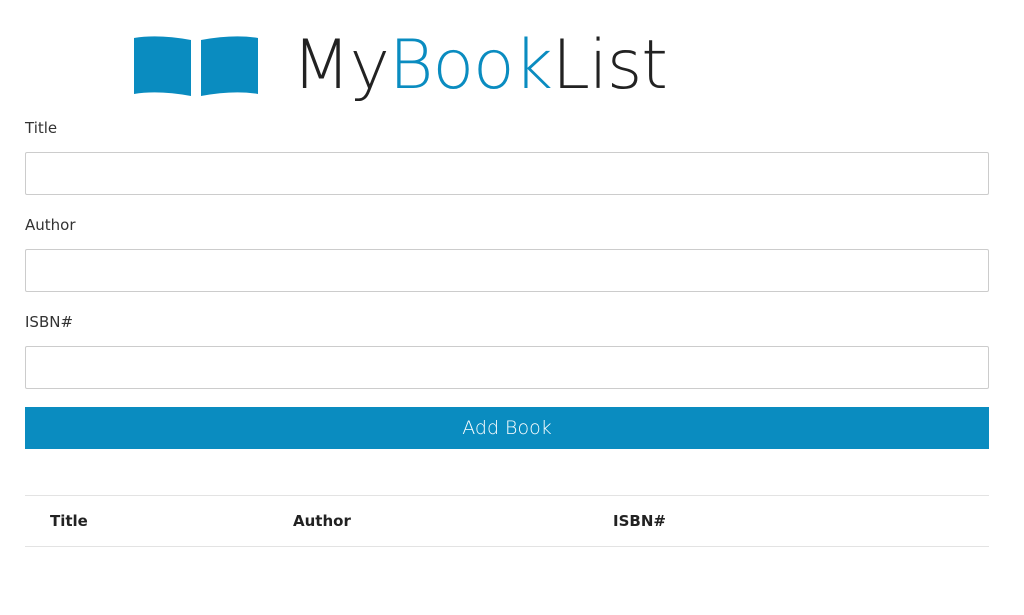 The width and height of the screenshot is (1024, 615). I want to click on open-book-icon, so click(196, 66).